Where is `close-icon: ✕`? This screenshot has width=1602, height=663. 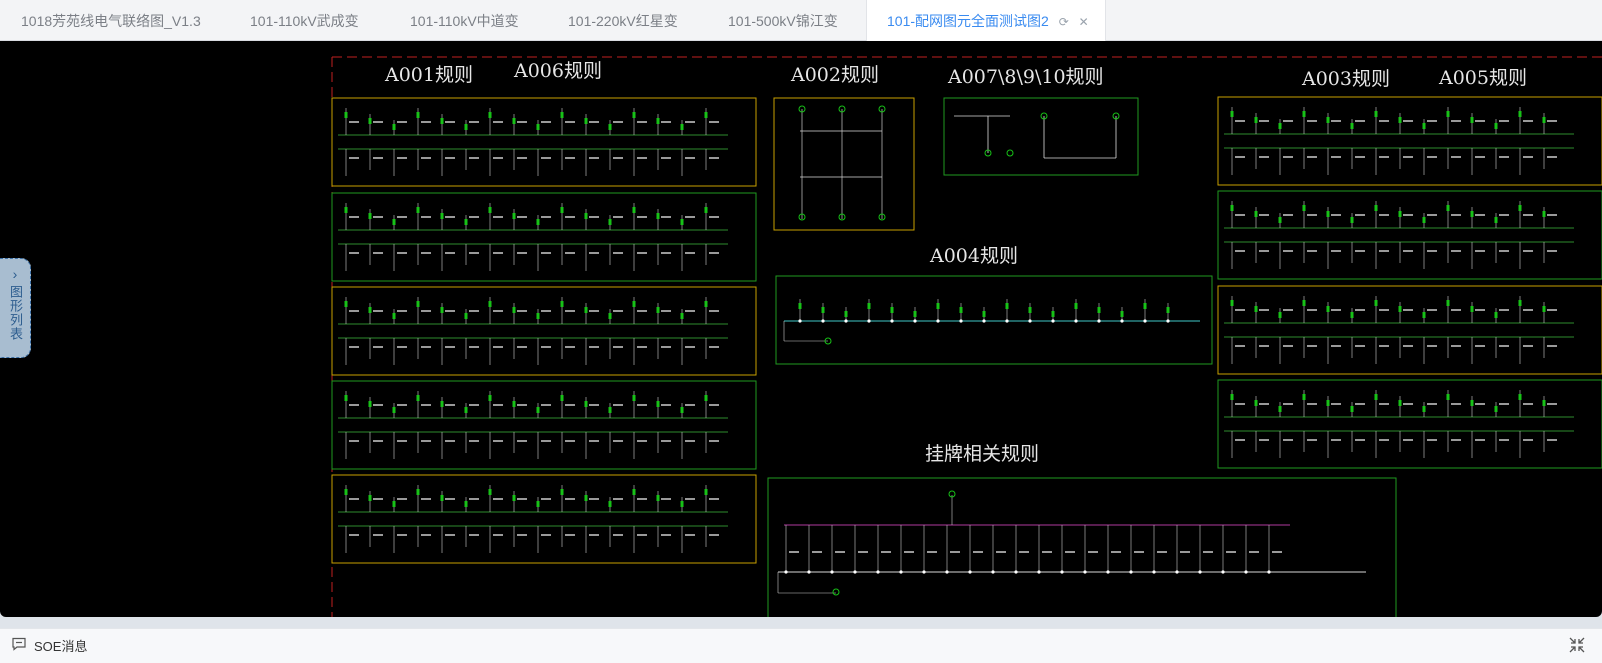 close-icon: ✕ is located at coordinates (1084, 22).